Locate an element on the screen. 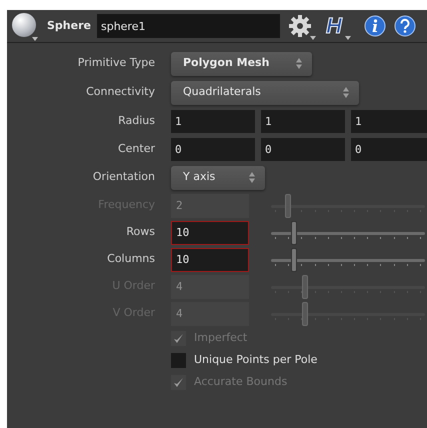  parameter-label: Radius is located at coordinates (136, 120).